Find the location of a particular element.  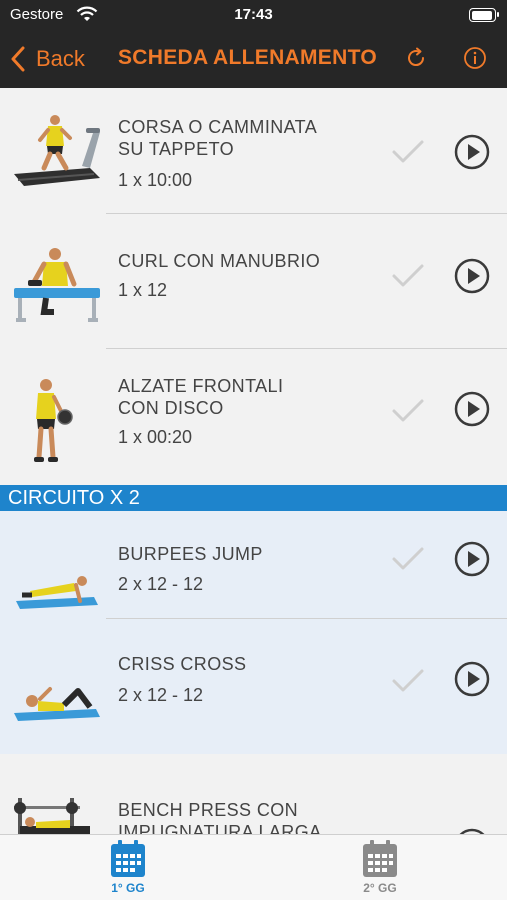

chevron-left-icon is located at coordinates (18, 59).